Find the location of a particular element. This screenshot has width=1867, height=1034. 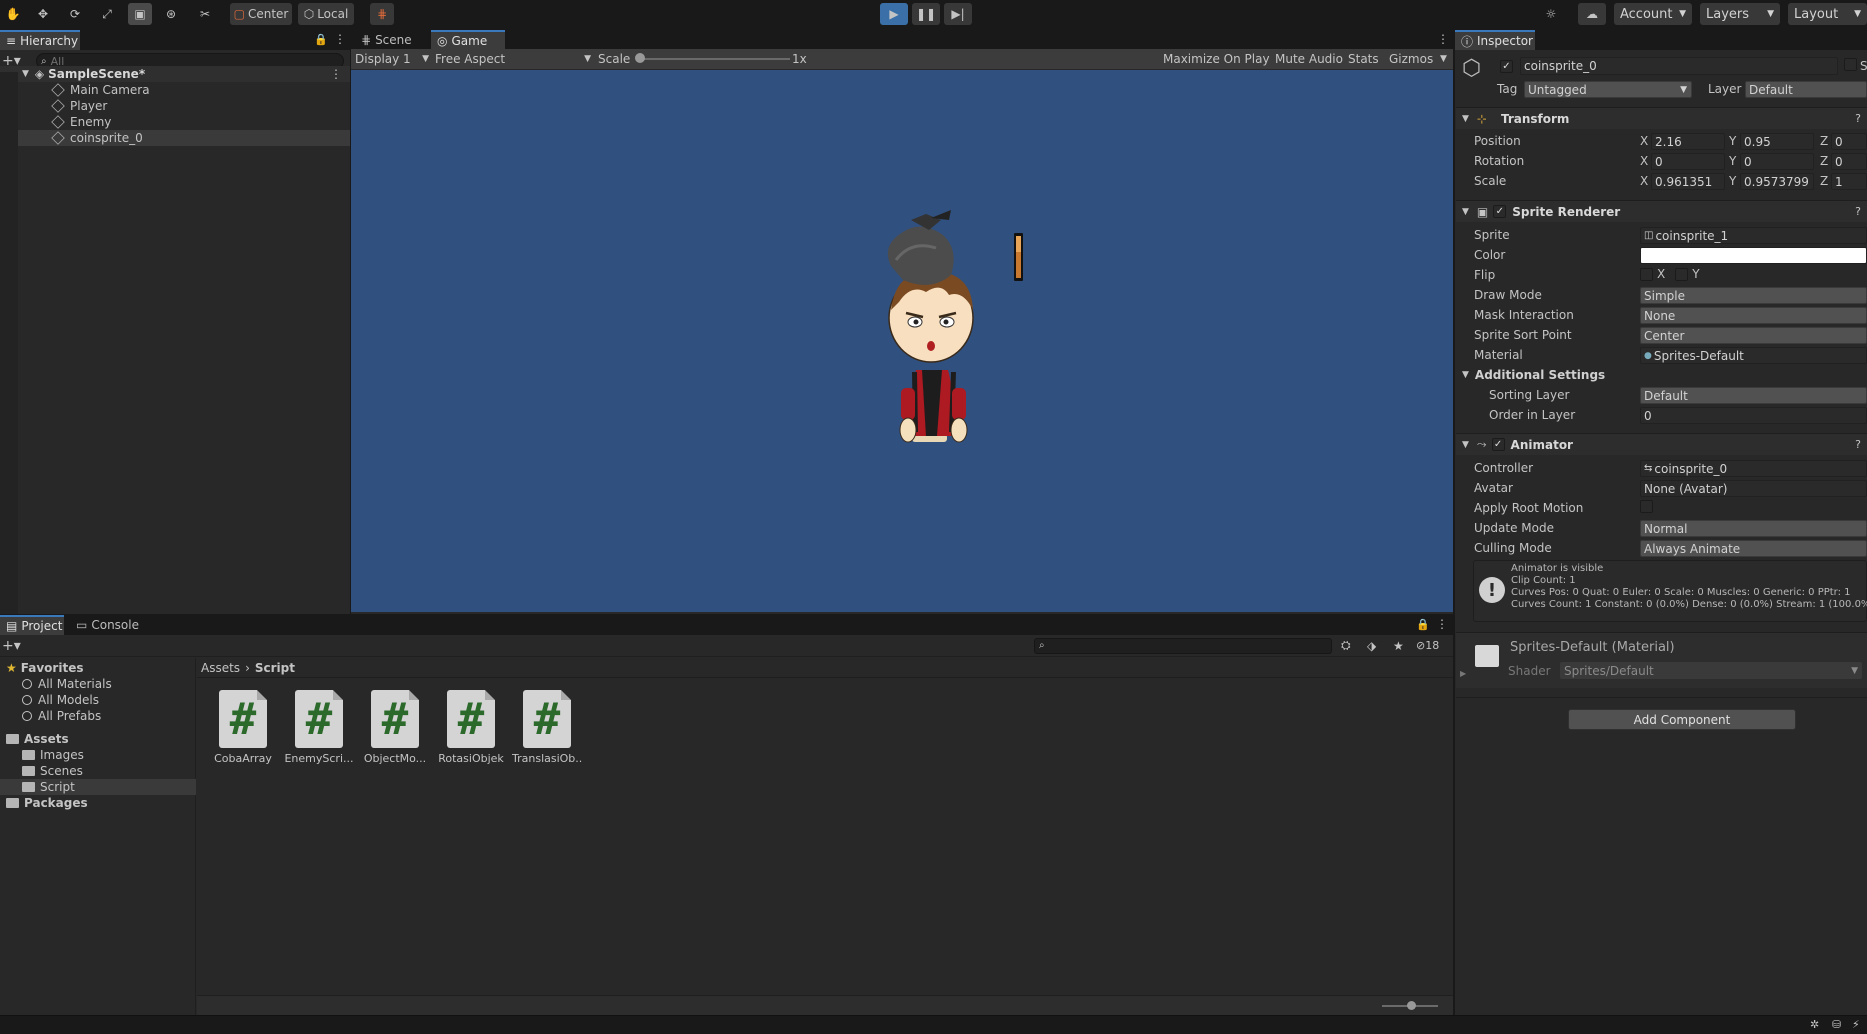

sorting-layer-dropdown: Default is located at coordinates (1753, 395).